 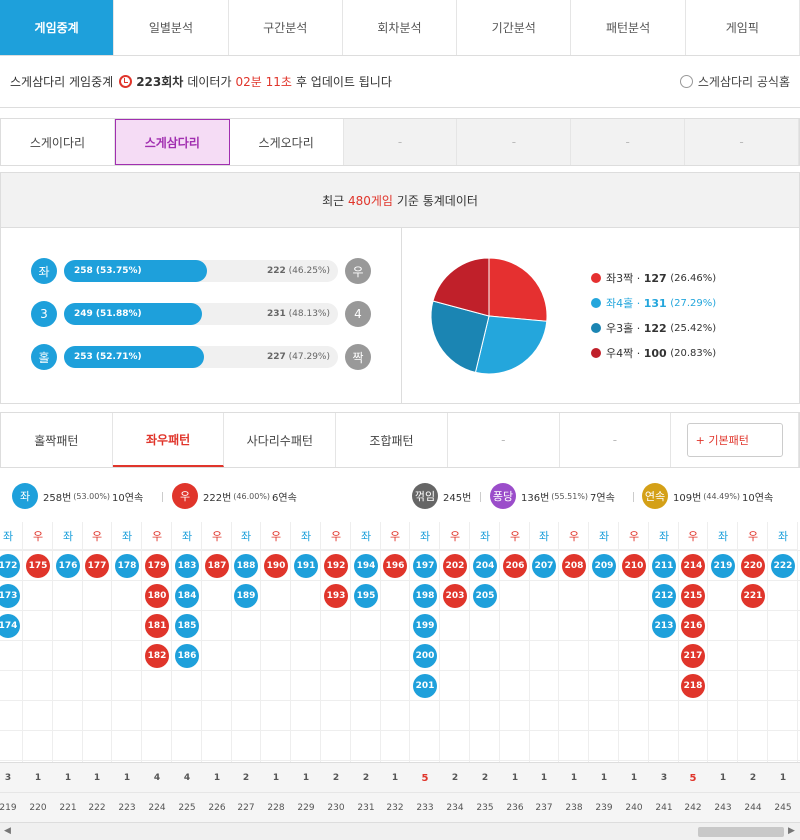 I want to click on game-type-tabs: 스게이다리 스게삼다리 스게오다리 - - - -, so click(x=400, y=142).